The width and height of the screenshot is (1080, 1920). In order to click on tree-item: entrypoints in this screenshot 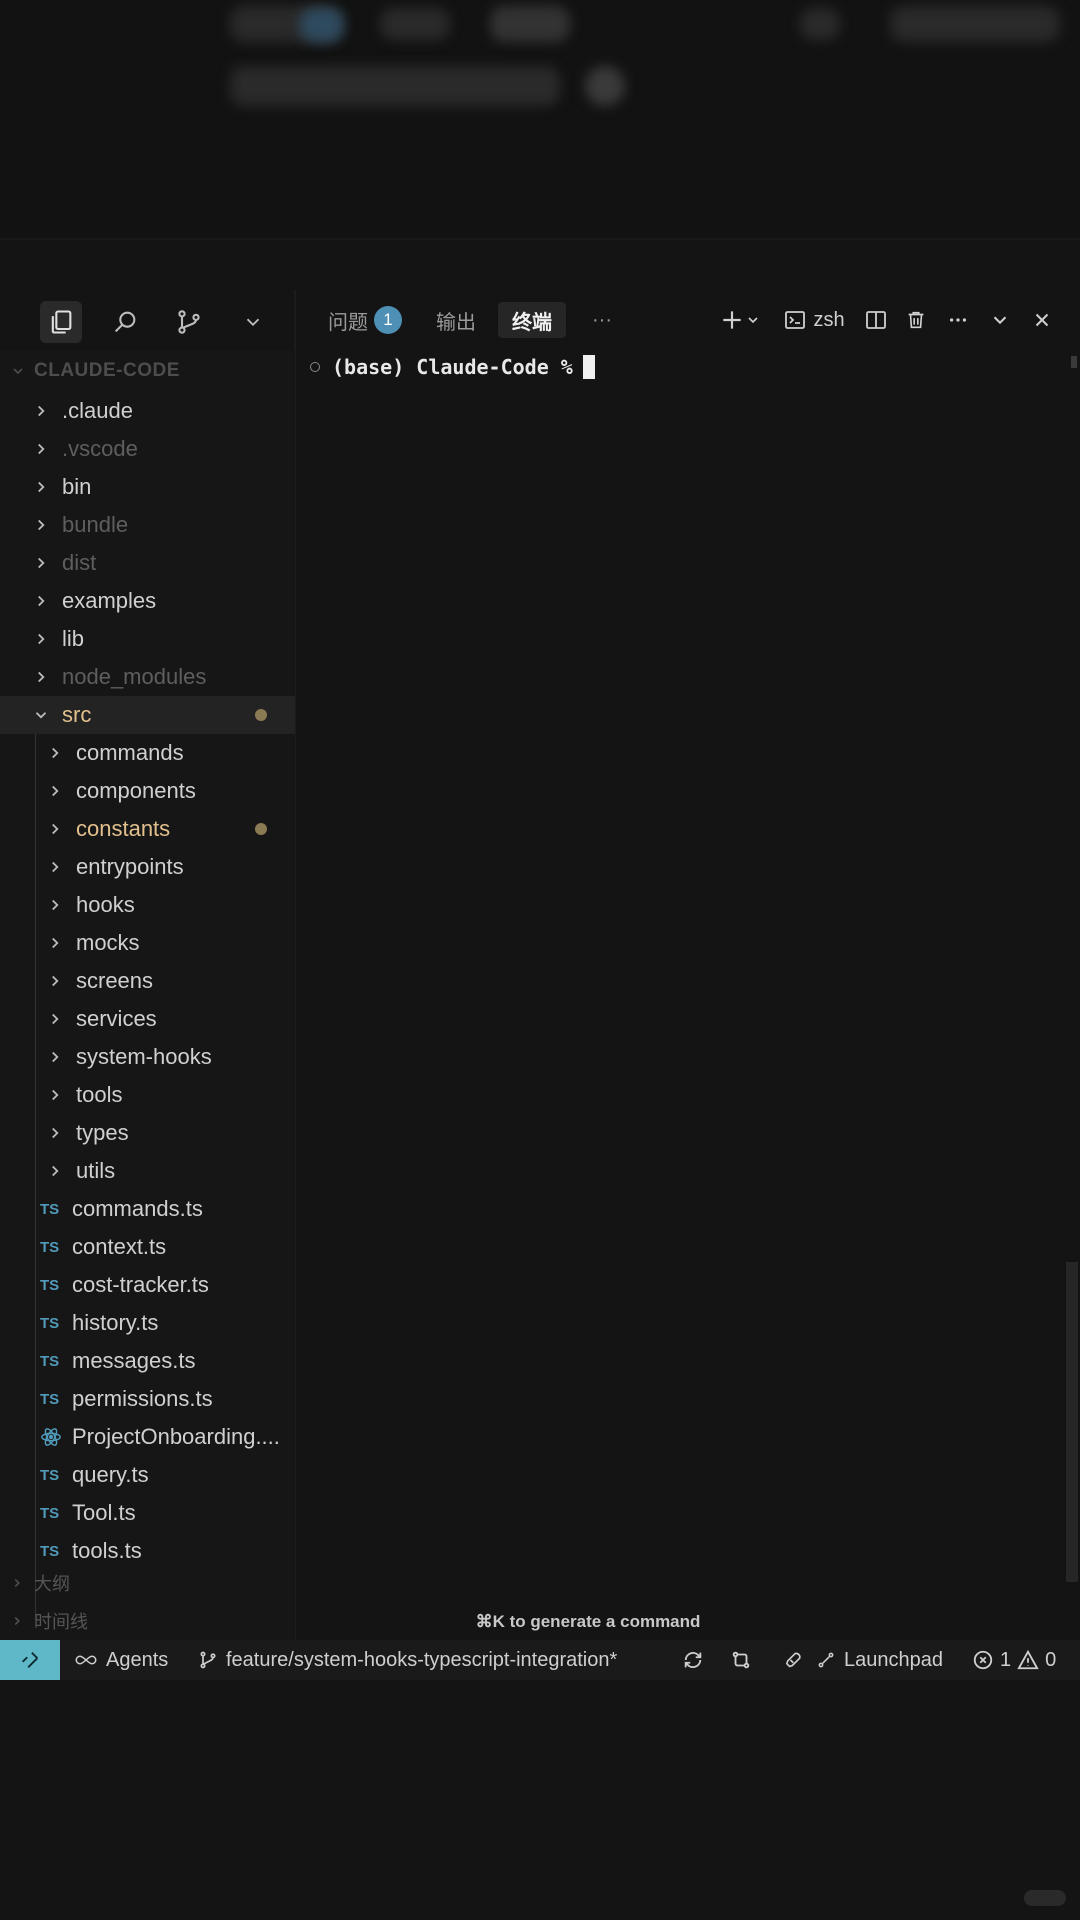, I will do `click(147, 867)`.